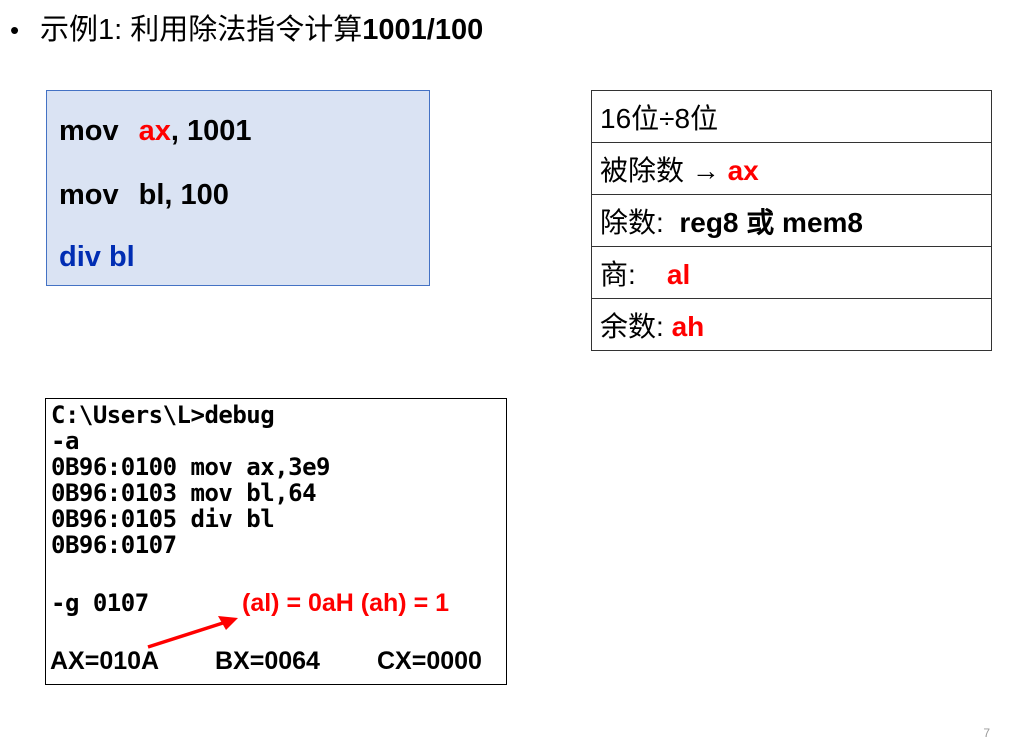 The width and height of the screenshot is (1018, 742). What do you see at coordinates (659, 118) in the screenshot?
I see `row-text: 16位÷8位` at bounding box center [659, 118].